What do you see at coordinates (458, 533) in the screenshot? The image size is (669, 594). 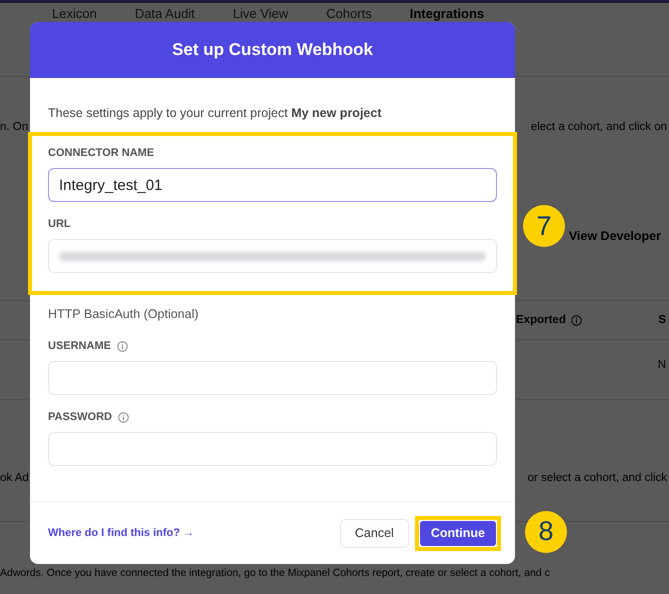 I see `continue-button: Continue` at bounding box center [458, 533].